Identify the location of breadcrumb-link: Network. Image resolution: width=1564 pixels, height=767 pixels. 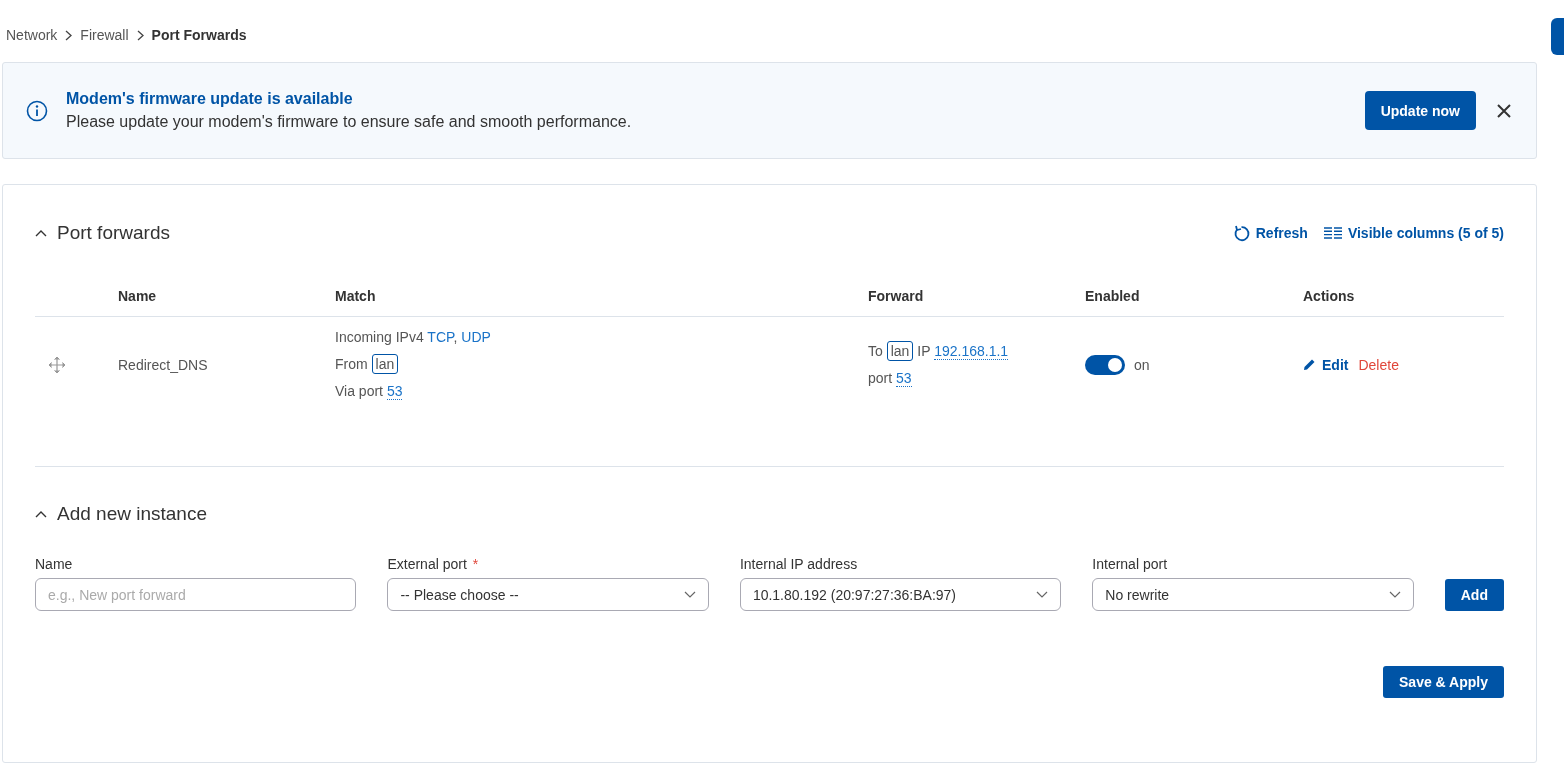
(32, 35).